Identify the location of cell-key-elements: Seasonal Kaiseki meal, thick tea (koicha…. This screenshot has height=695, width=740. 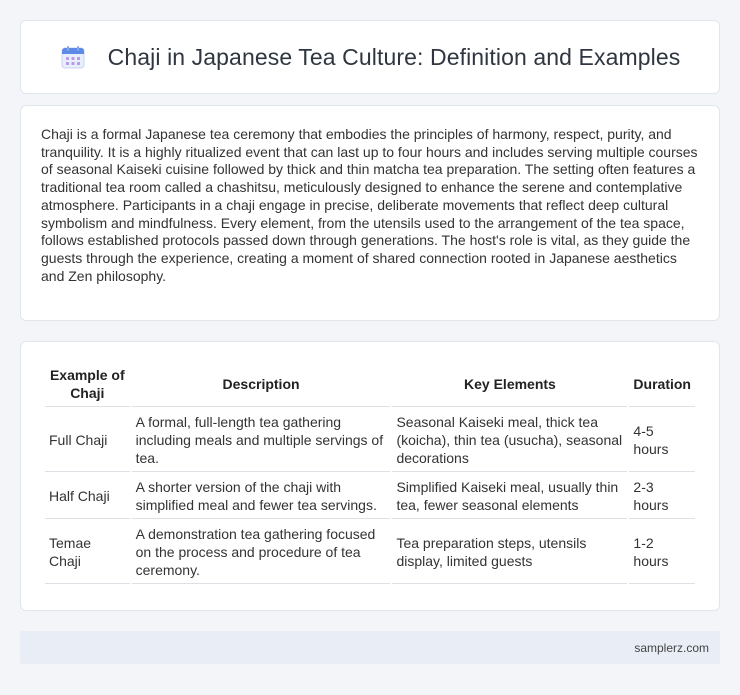
(510, 440).